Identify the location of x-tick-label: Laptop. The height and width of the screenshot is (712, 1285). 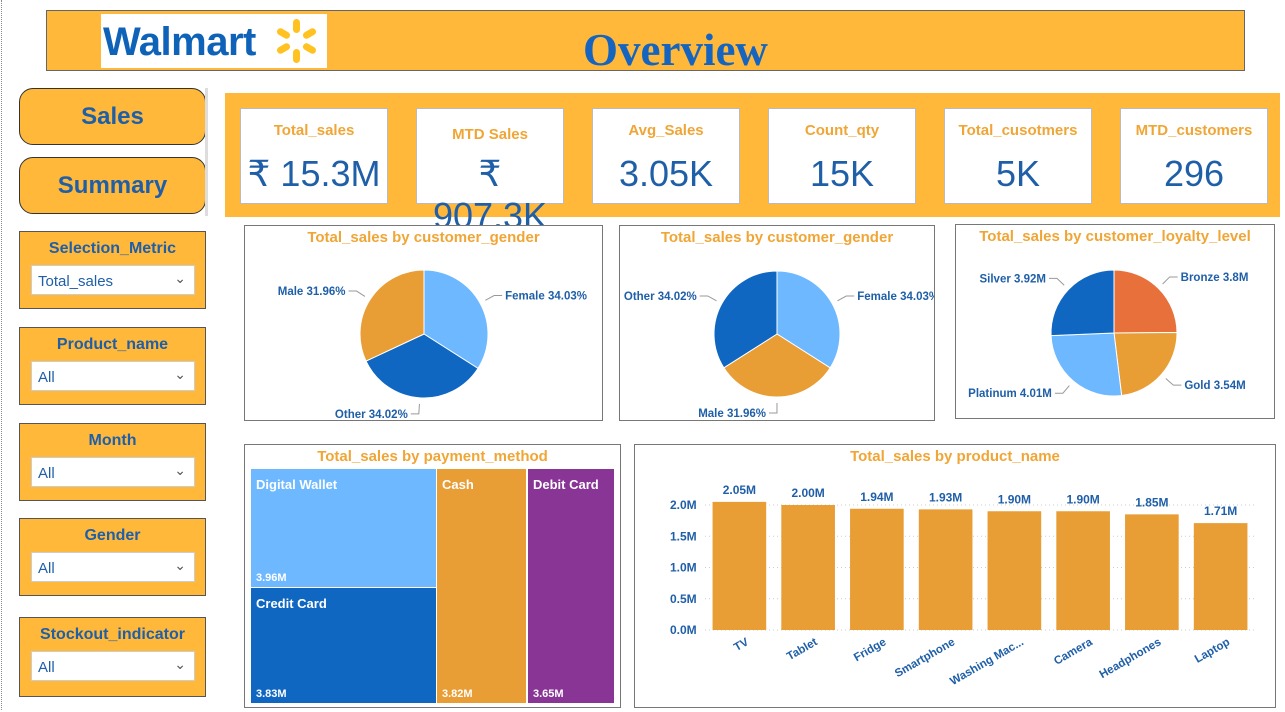
(1212, 651).